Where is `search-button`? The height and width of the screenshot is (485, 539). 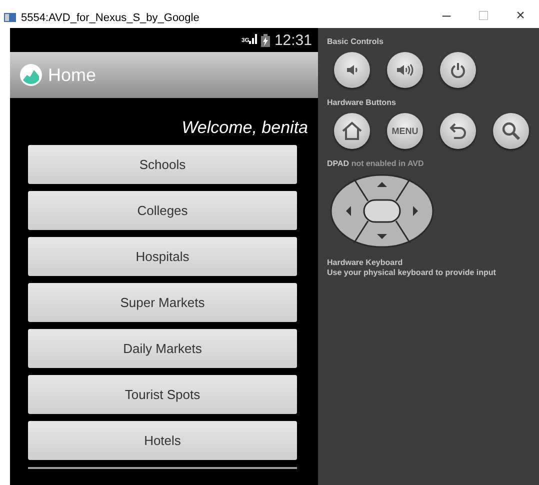 search-button is located at coordinates (511, 131).